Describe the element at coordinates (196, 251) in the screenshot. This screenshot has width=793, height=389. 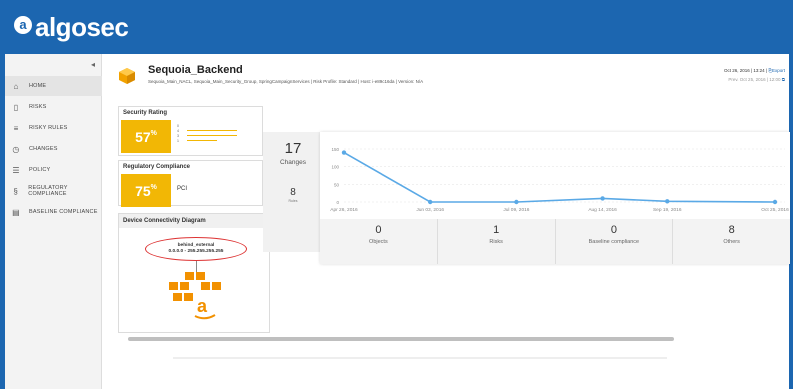
I see `node-range: 0.0.0.0 - 255.255.255.255` at that location.